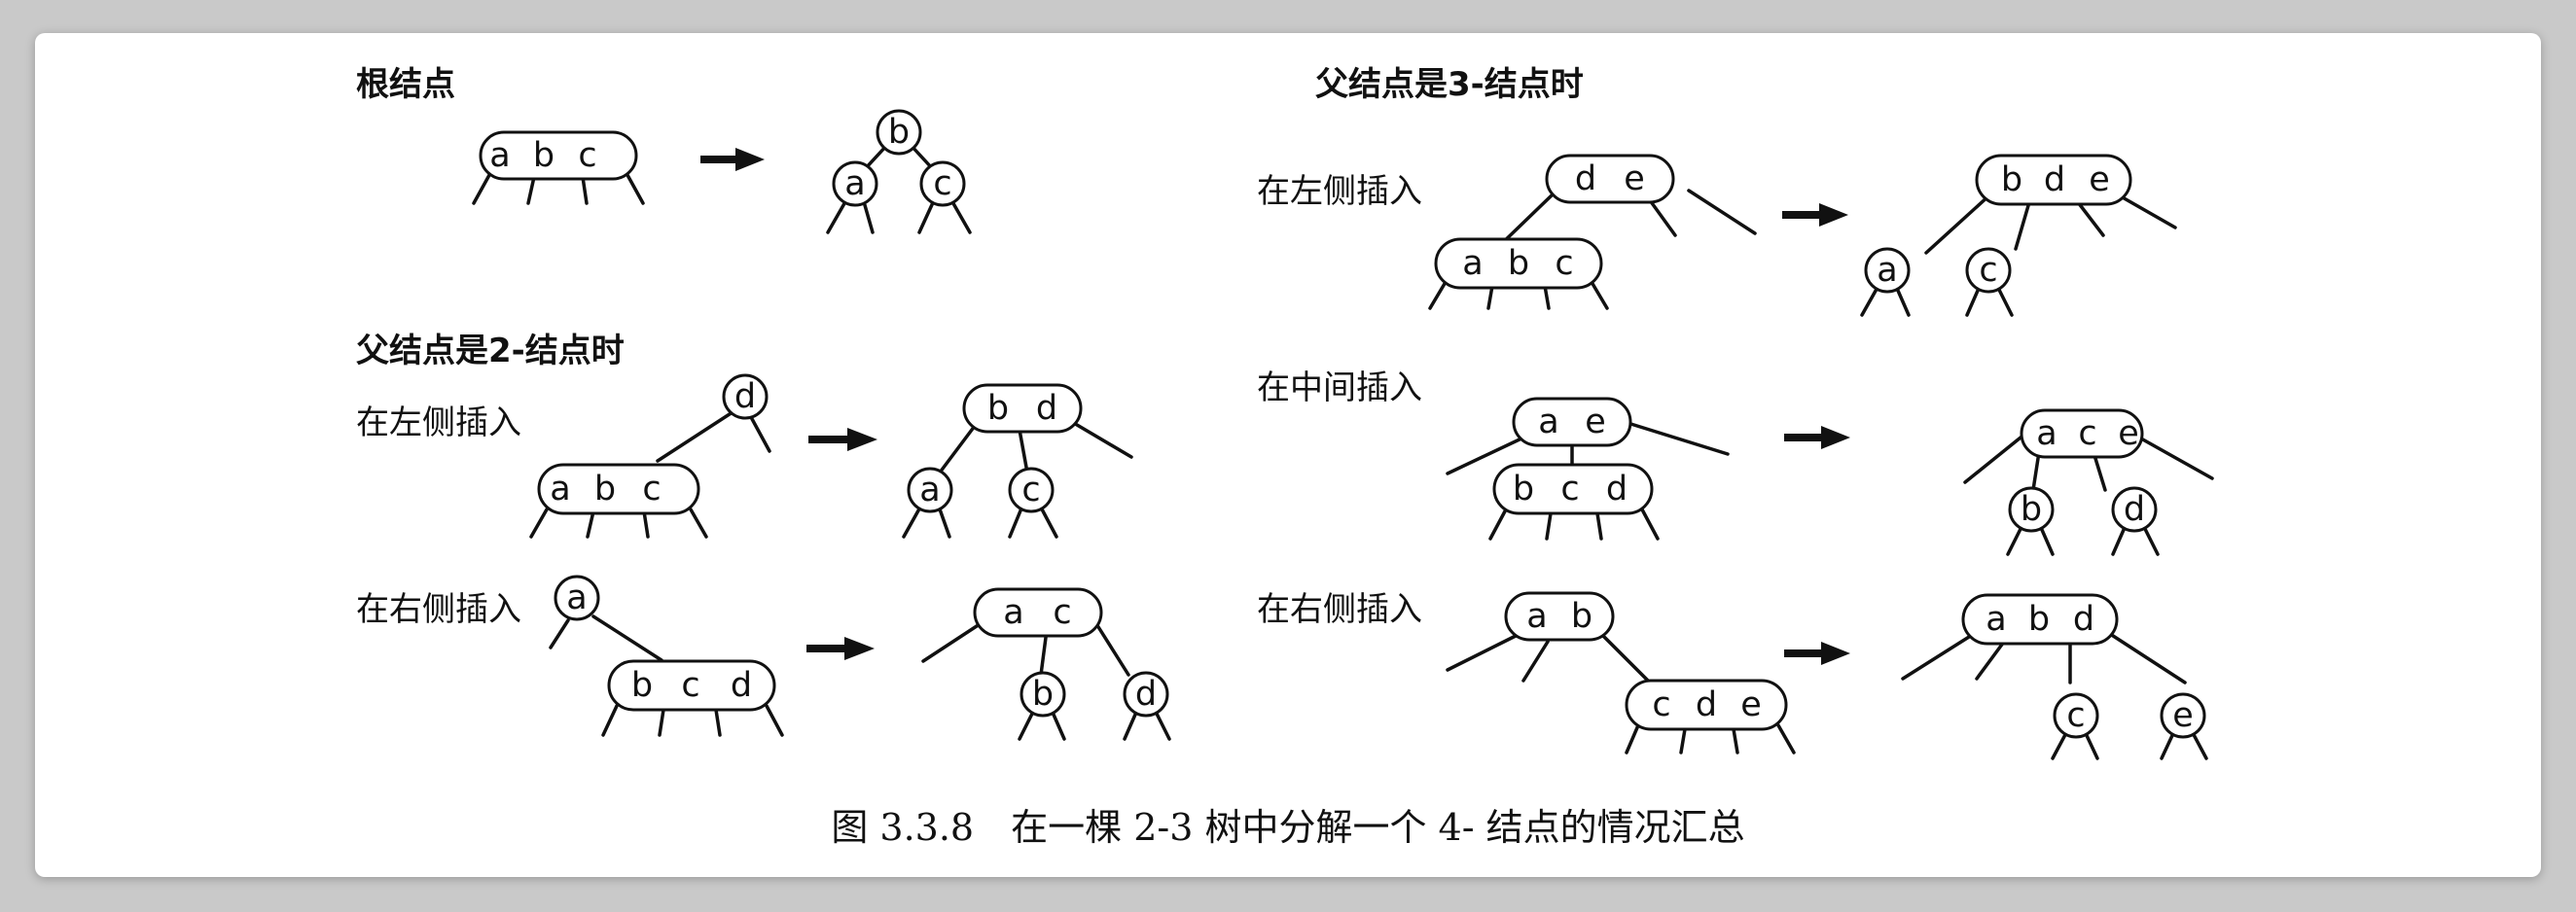 This screenshot has width=2576, height=912. Describe the element at coordinates (2018, 235) in the screenshot. I see `case-3-left-after: b d e a c` at that location.